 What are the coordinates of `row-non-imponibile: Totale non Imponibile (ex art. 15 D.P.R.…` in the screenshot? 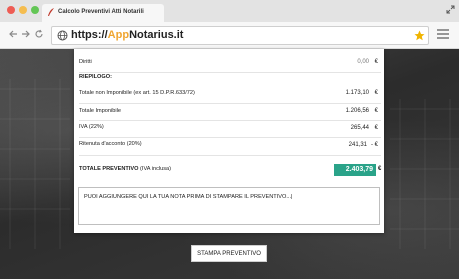 It's located at (230, 95).